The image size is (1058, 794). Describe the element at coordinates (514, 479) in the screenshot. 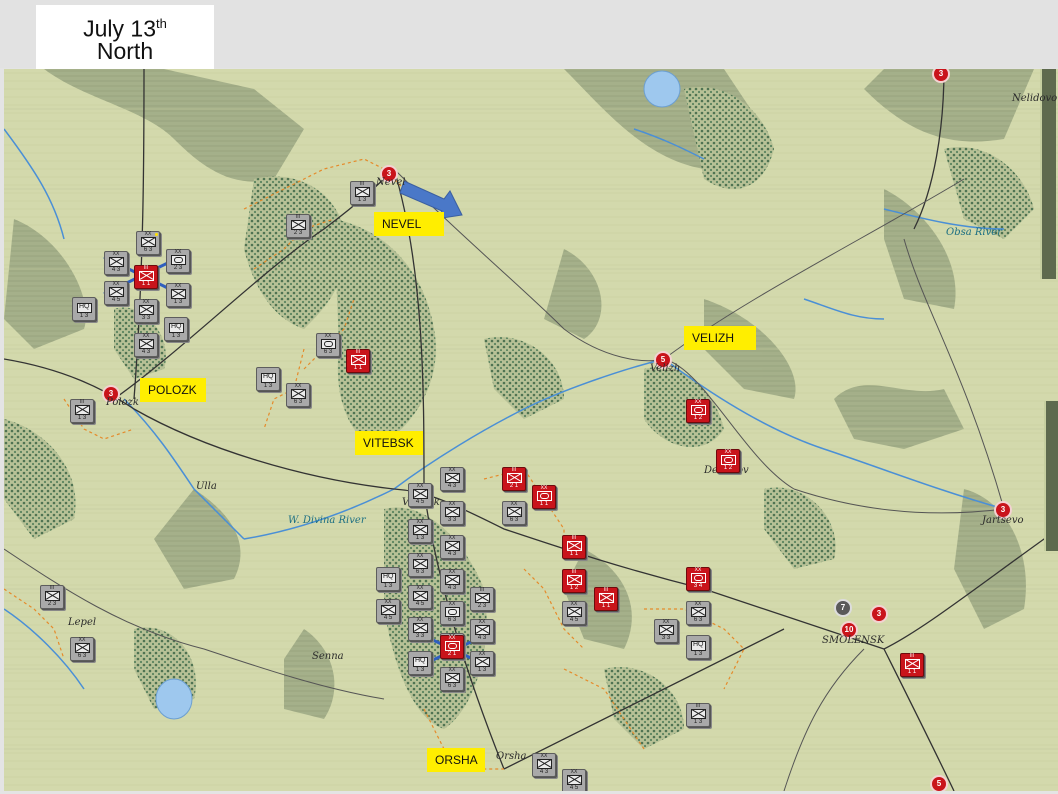

I see `soviet-unit: III 2 1` at that location.